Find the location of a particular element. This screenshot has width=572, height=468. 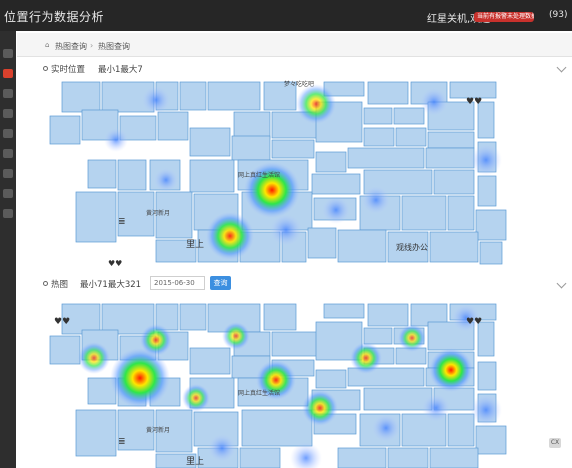

sidebar-item-heatmap is located at coordinates (8, 73).